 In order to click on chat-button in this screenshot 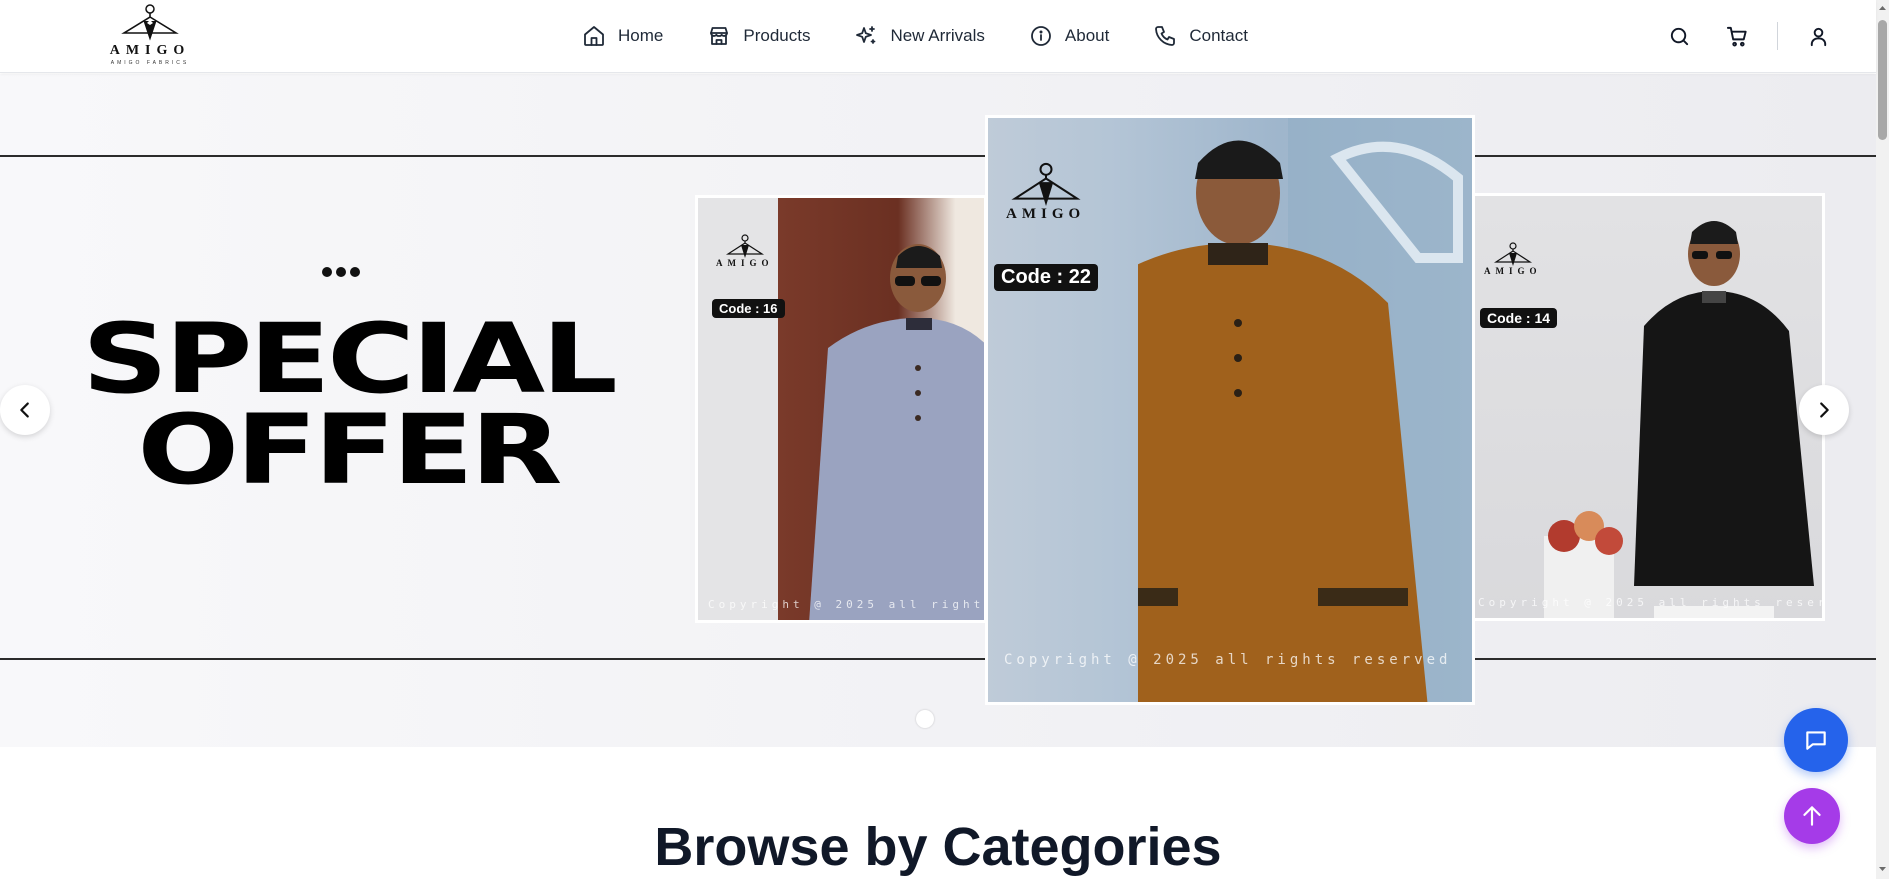, I will do `click(1816, 740)`.